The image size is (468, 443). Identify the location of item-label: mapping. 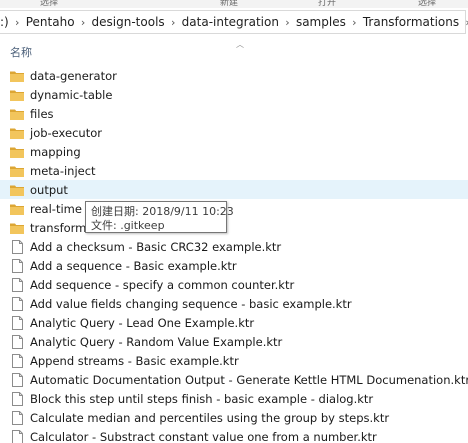
(55, 151).